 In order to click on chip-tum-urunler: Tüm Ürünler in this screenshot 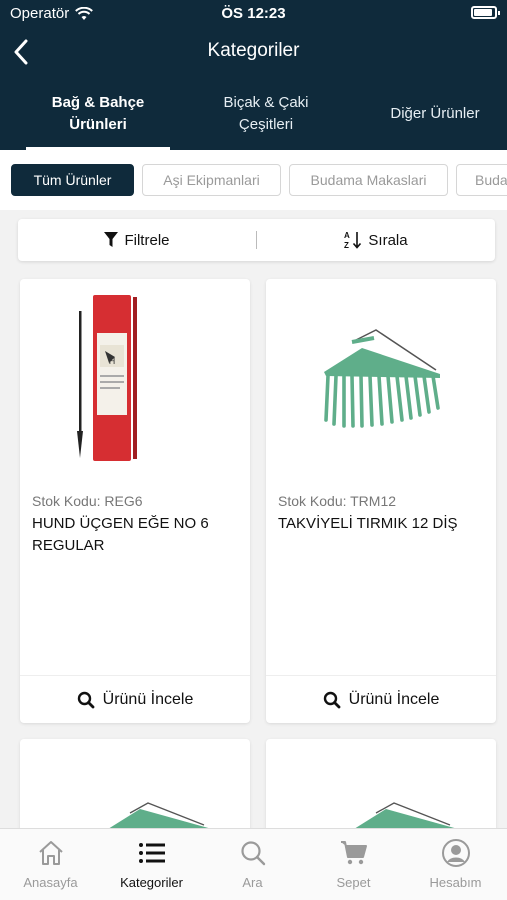, I will do `click(72, 180)`.